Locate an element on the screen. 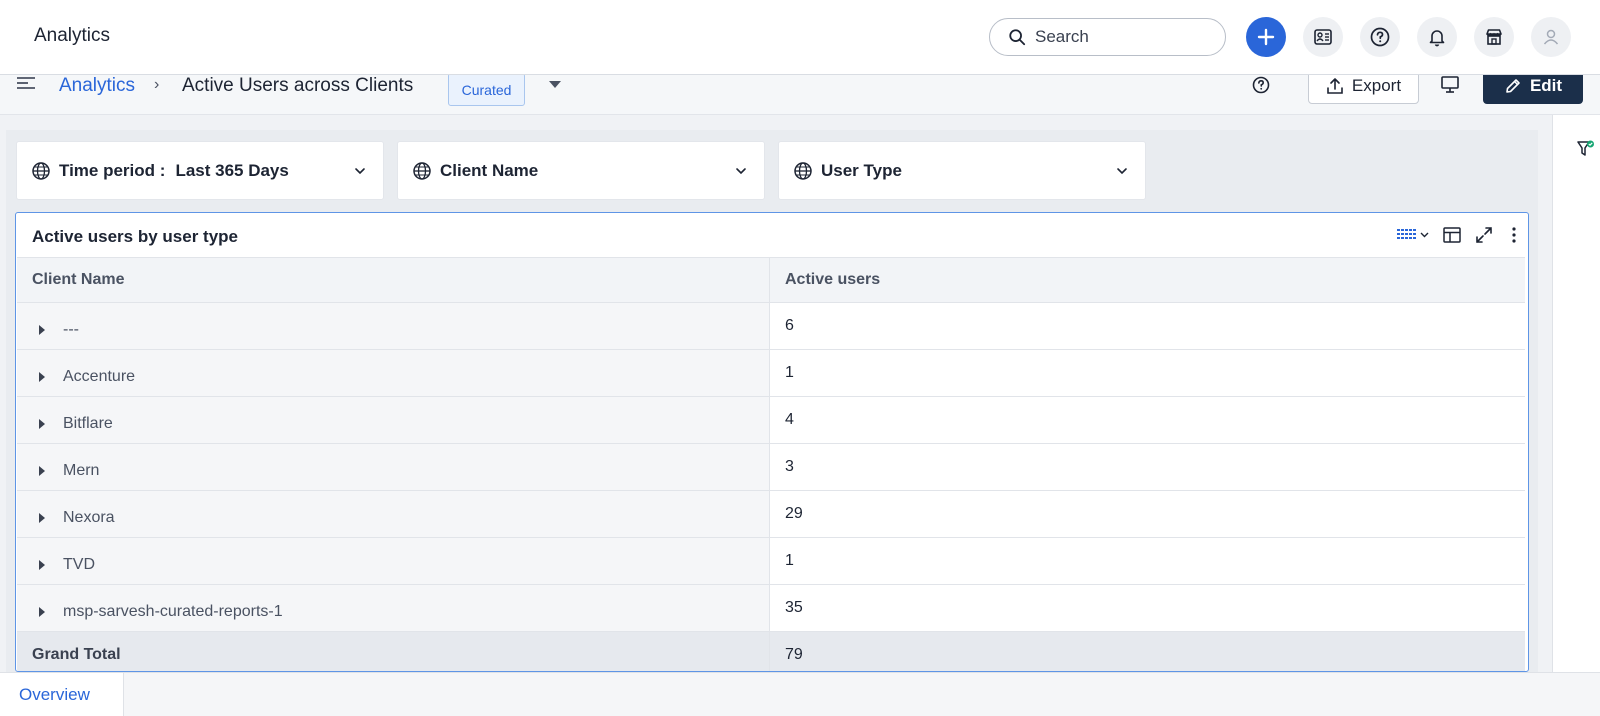 This screenshot has width=1600, height=716. plus-icon is located at coordinates (1266, 37).